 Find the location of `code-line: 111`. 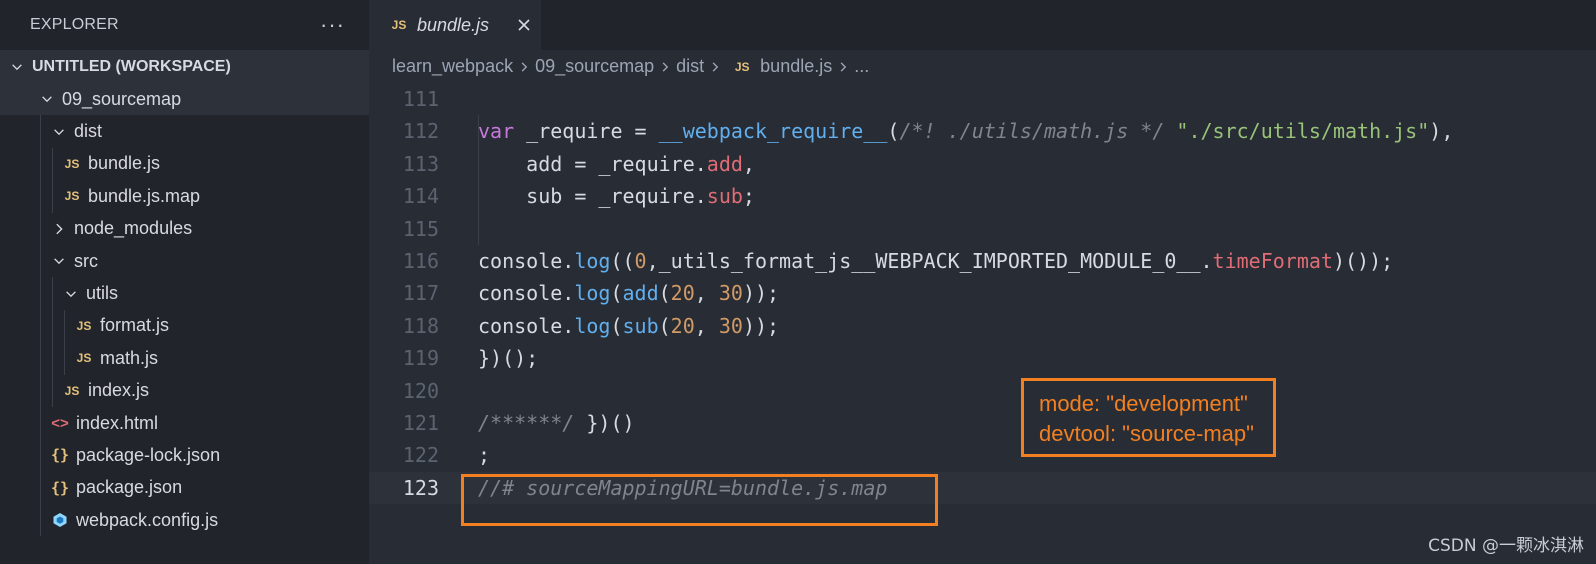

code-line: 111 is located at coordinates (982, 99).